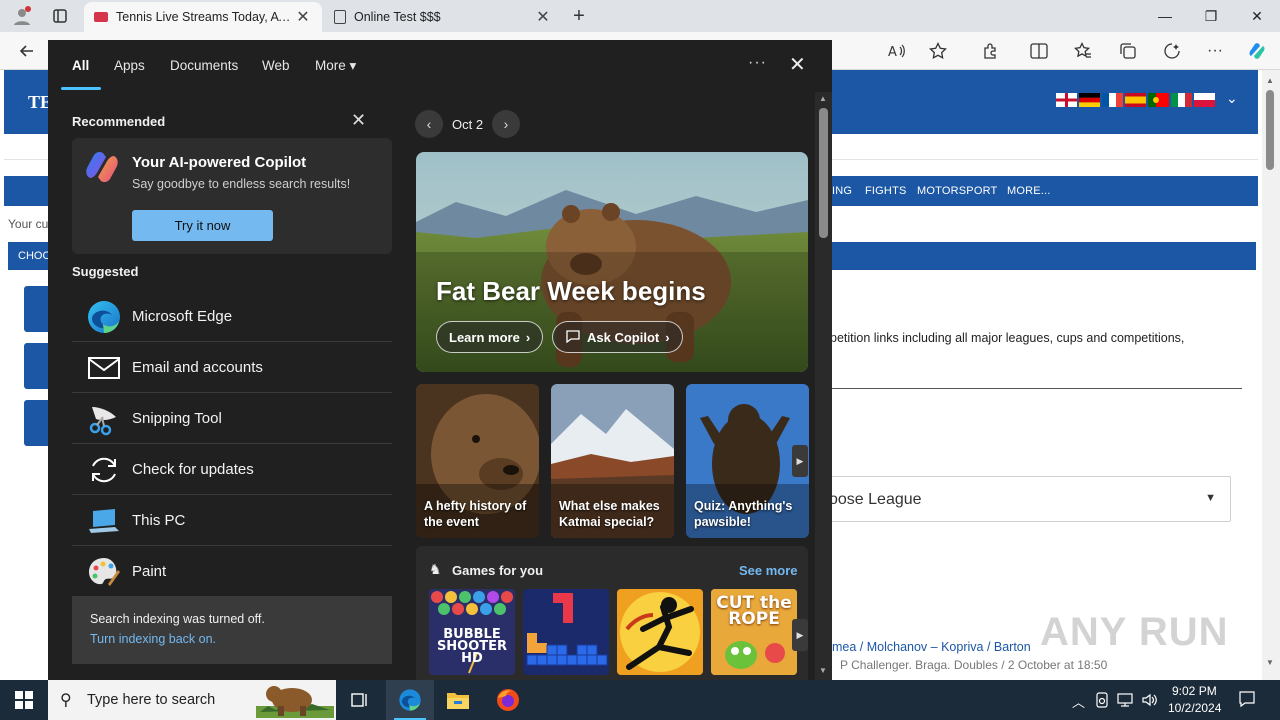 This screenshot has width=1280, height=720. I want to click on copilot-sidebar-icon, so click(1257, 51).